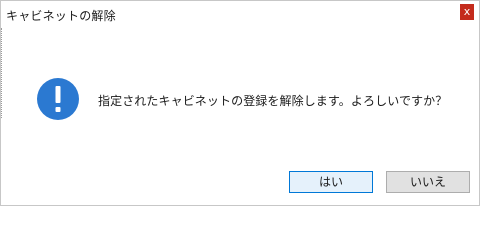 Image resolution: width=481 pixels, height=240 pixels. I want to click on information-icon, so click(58, 99).